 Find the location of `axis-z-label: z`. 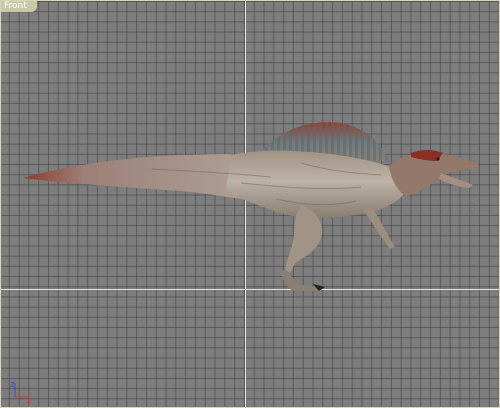

axis-z-label: z is located at coordinates (12, 385).